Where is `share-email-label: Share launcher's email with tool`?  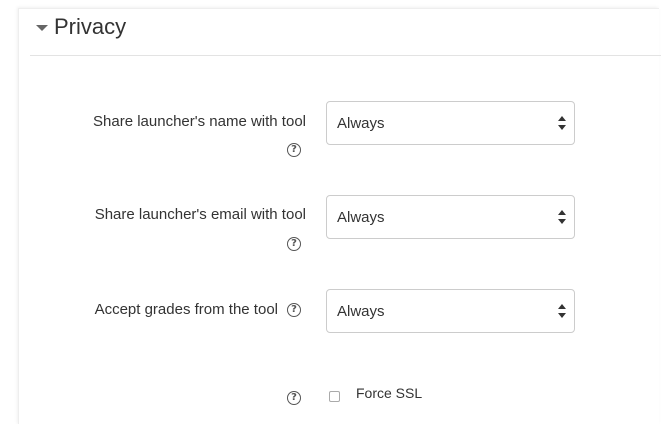
share-email-label: Share launcher's email with tool is located at coordinates (200, 214).